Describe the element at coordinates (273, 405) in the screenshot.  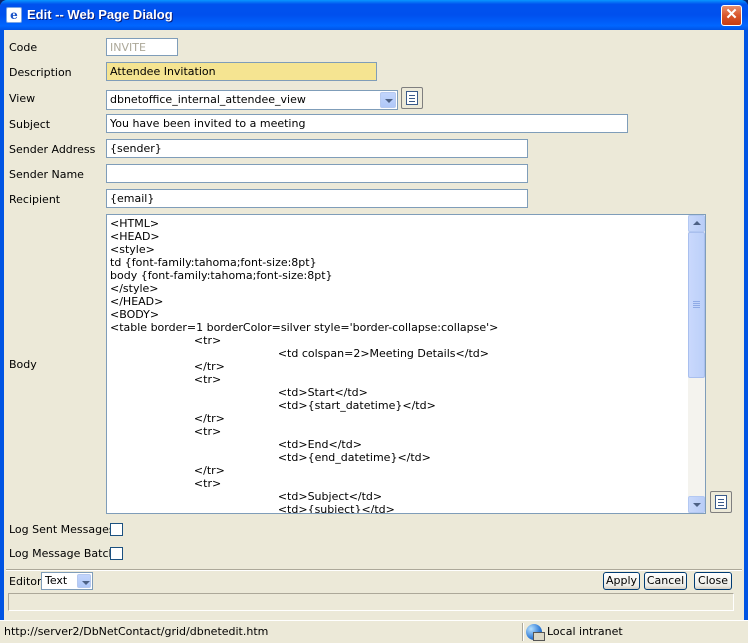
I see `body-text-line: <td>{start_datetime}</td>` at that location.